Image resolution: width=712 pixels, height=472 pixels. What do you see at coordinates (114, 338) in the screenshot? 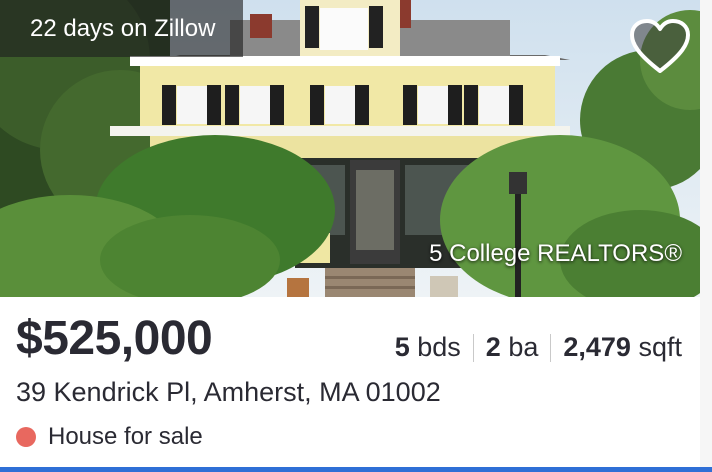
I see `listing-price: $525,000` at bounding box center [114, 338].